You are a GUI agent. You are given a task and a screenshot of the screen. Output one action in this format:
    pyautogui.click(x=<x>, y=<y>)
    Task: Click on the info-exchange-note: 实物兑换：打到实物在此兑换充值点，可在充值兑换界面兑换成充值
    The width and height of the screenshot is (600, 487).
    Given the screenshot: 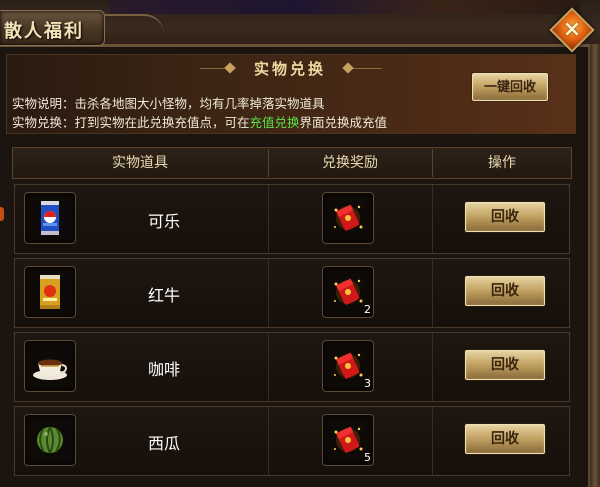 What is the action you would take?
    pyautogui.click(x=199, y=121)
    